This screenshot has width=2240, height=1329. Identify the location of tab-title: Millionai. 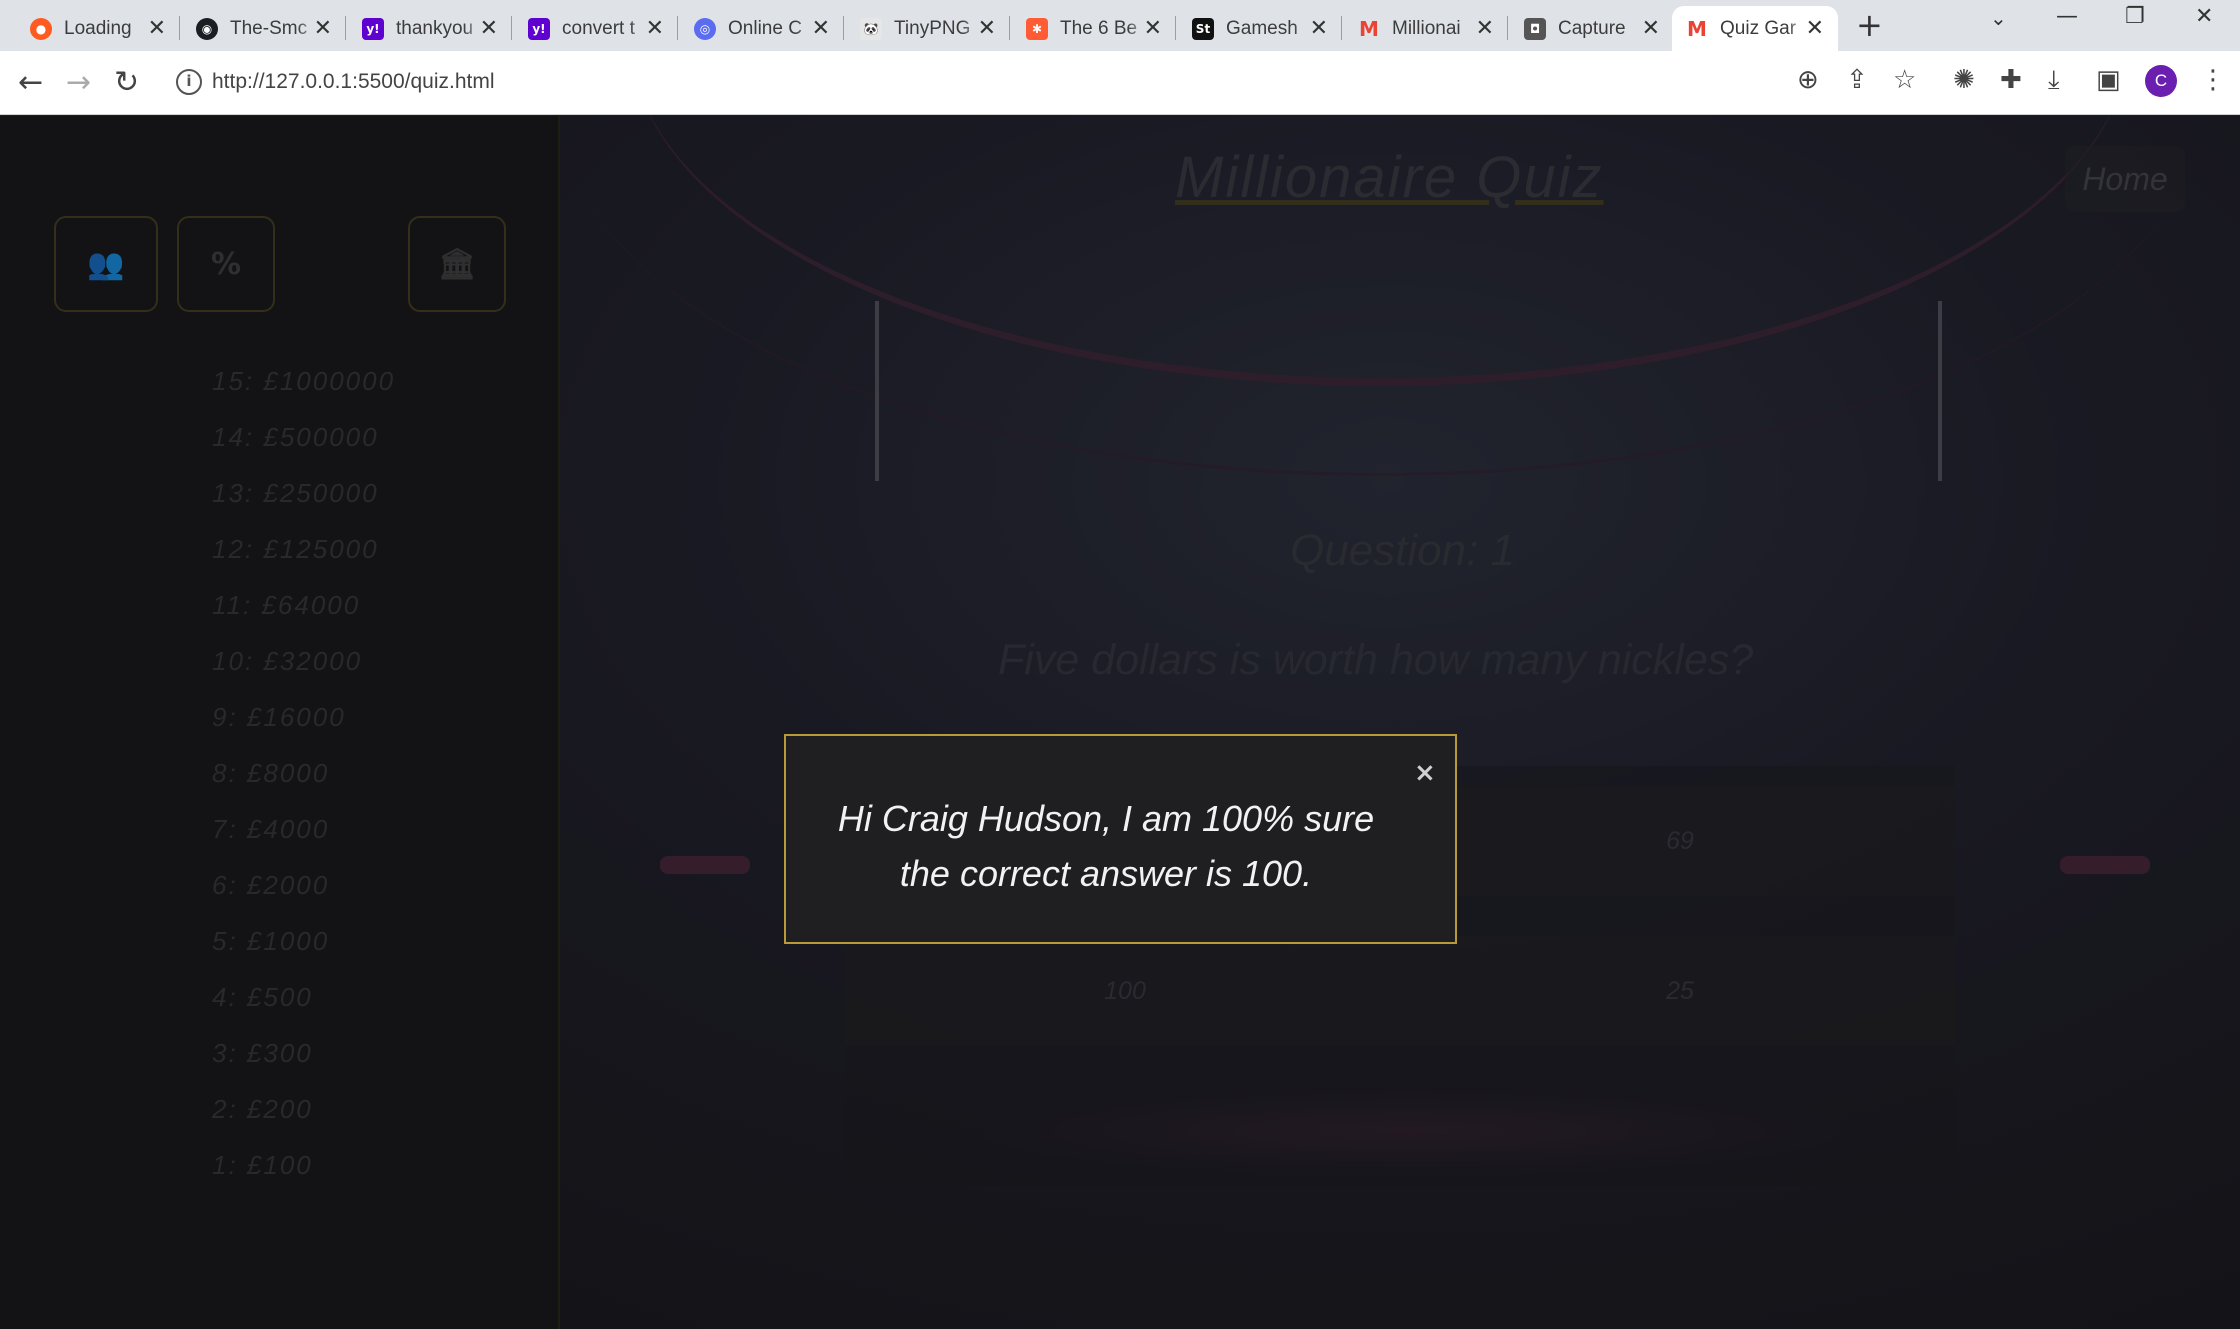
(1426, 28).